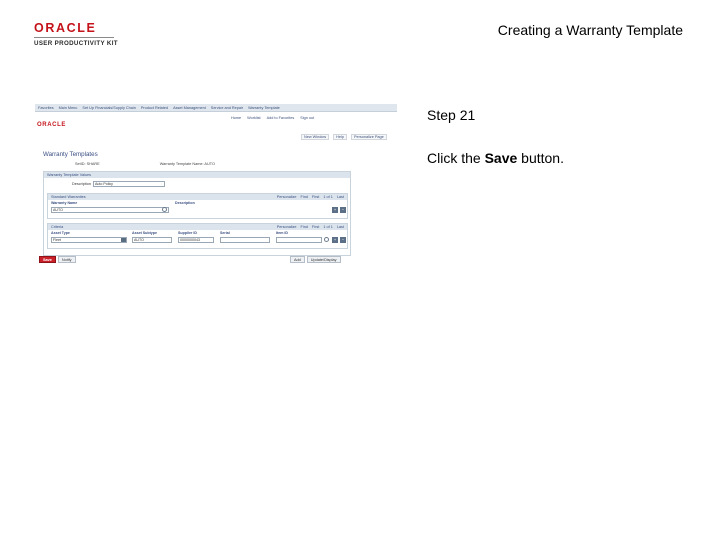 The height and width of the screenshot is (540, 720). I want to click on col-supplier-id: Supplier ID, so click(187, 233).